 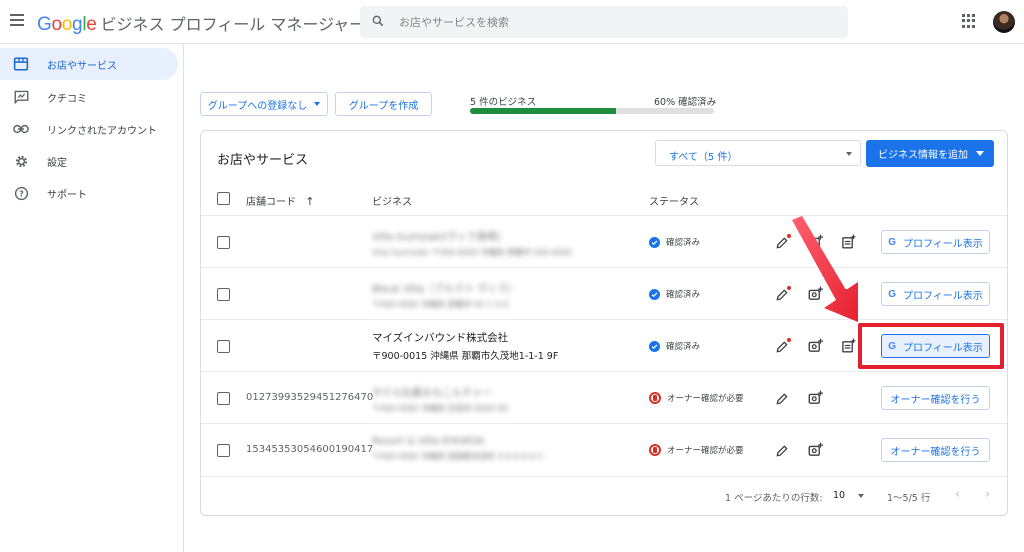 I want to click on add-business-label: ビジネス情報を追加, so click(x=923, y=155).